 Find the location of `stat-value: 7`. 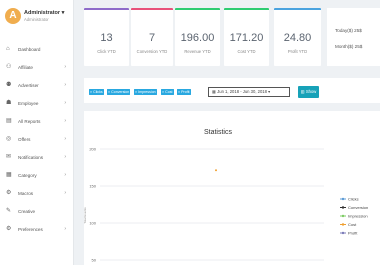

stat-value: 7 is located at coordinates (152, 38).